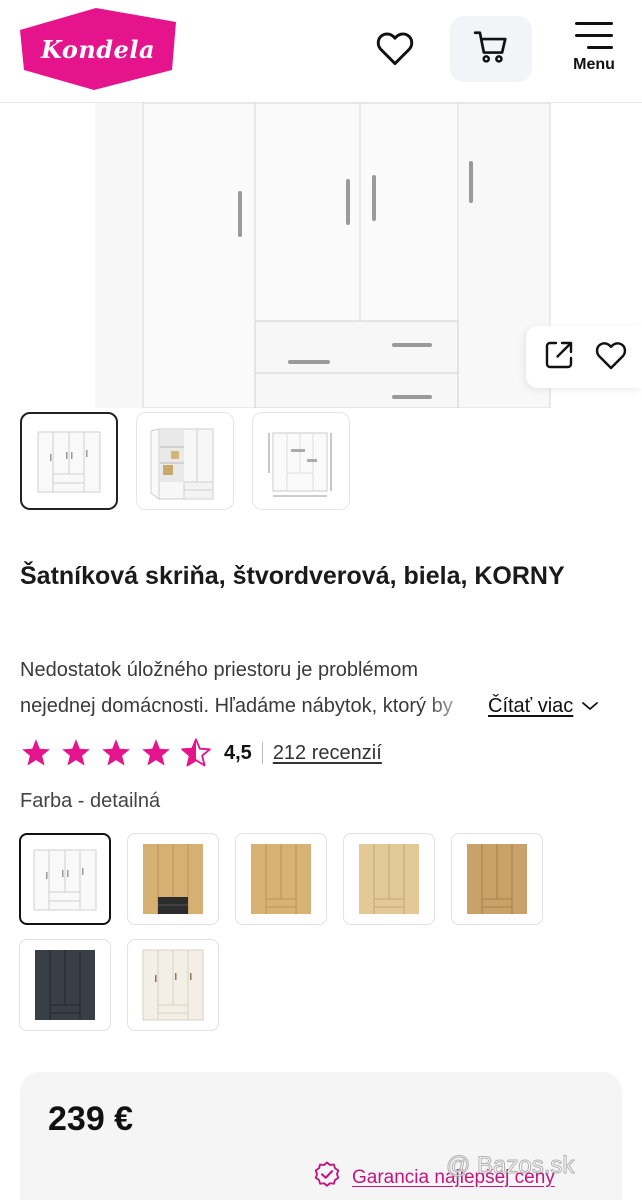  Describe the element at coordinates (497, 879) in the screenshot. I see `color-variant-oak-rustic` at that location.